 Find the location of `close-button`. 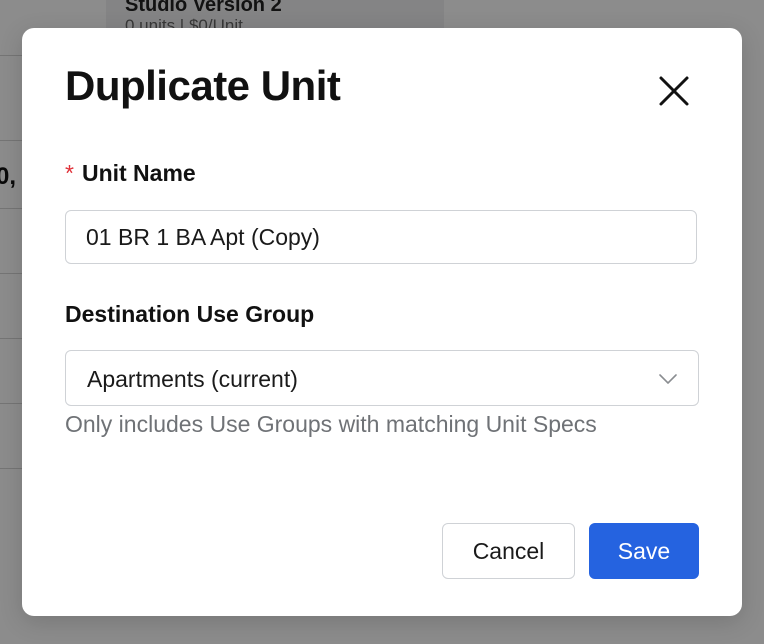

close-button is located at coordinates (674, 91).